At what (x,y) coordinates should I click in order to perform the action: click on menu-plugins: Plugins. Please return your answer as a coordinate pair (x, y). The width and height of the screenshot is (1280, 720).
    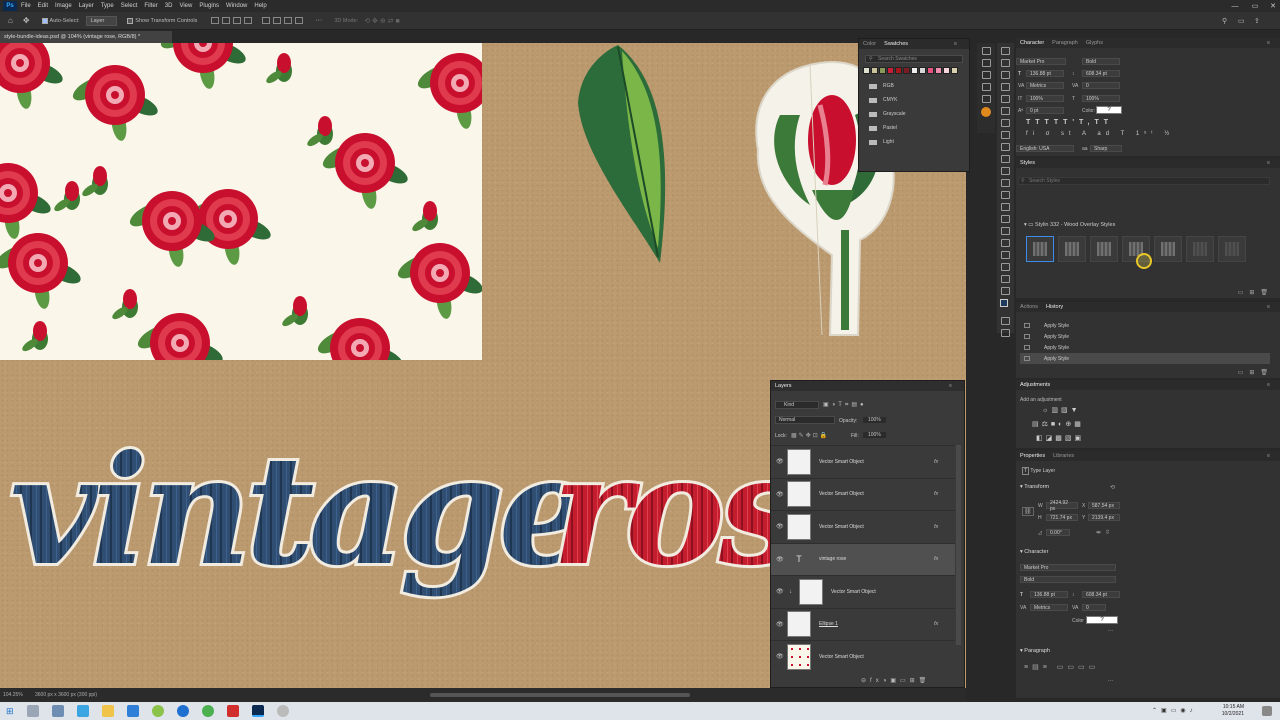
    Looking at the image, I should click on (209, 6).